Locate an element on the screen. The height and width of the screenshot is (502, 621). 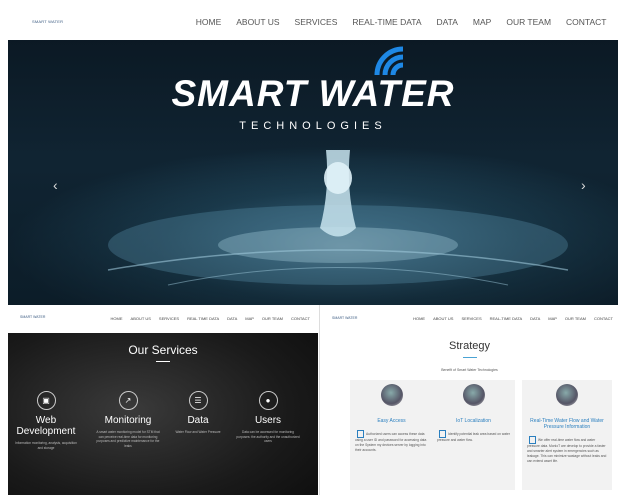
services-nav-data: DATA is located at coordinates (232, 318).